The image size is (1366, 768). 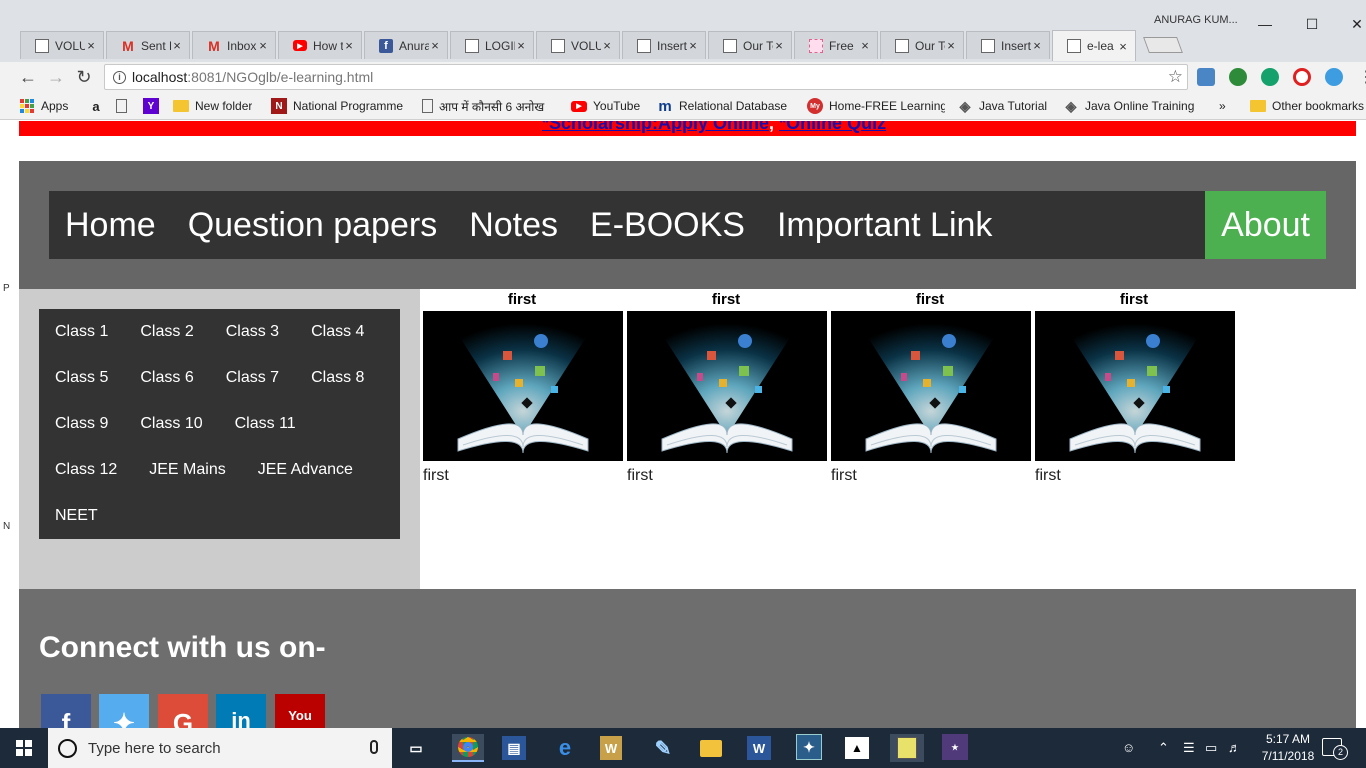 What do you see at coordinates (166, 332) in the screenshot?
I see `class-2-link: Class 2` at bounding box center [166, 332].